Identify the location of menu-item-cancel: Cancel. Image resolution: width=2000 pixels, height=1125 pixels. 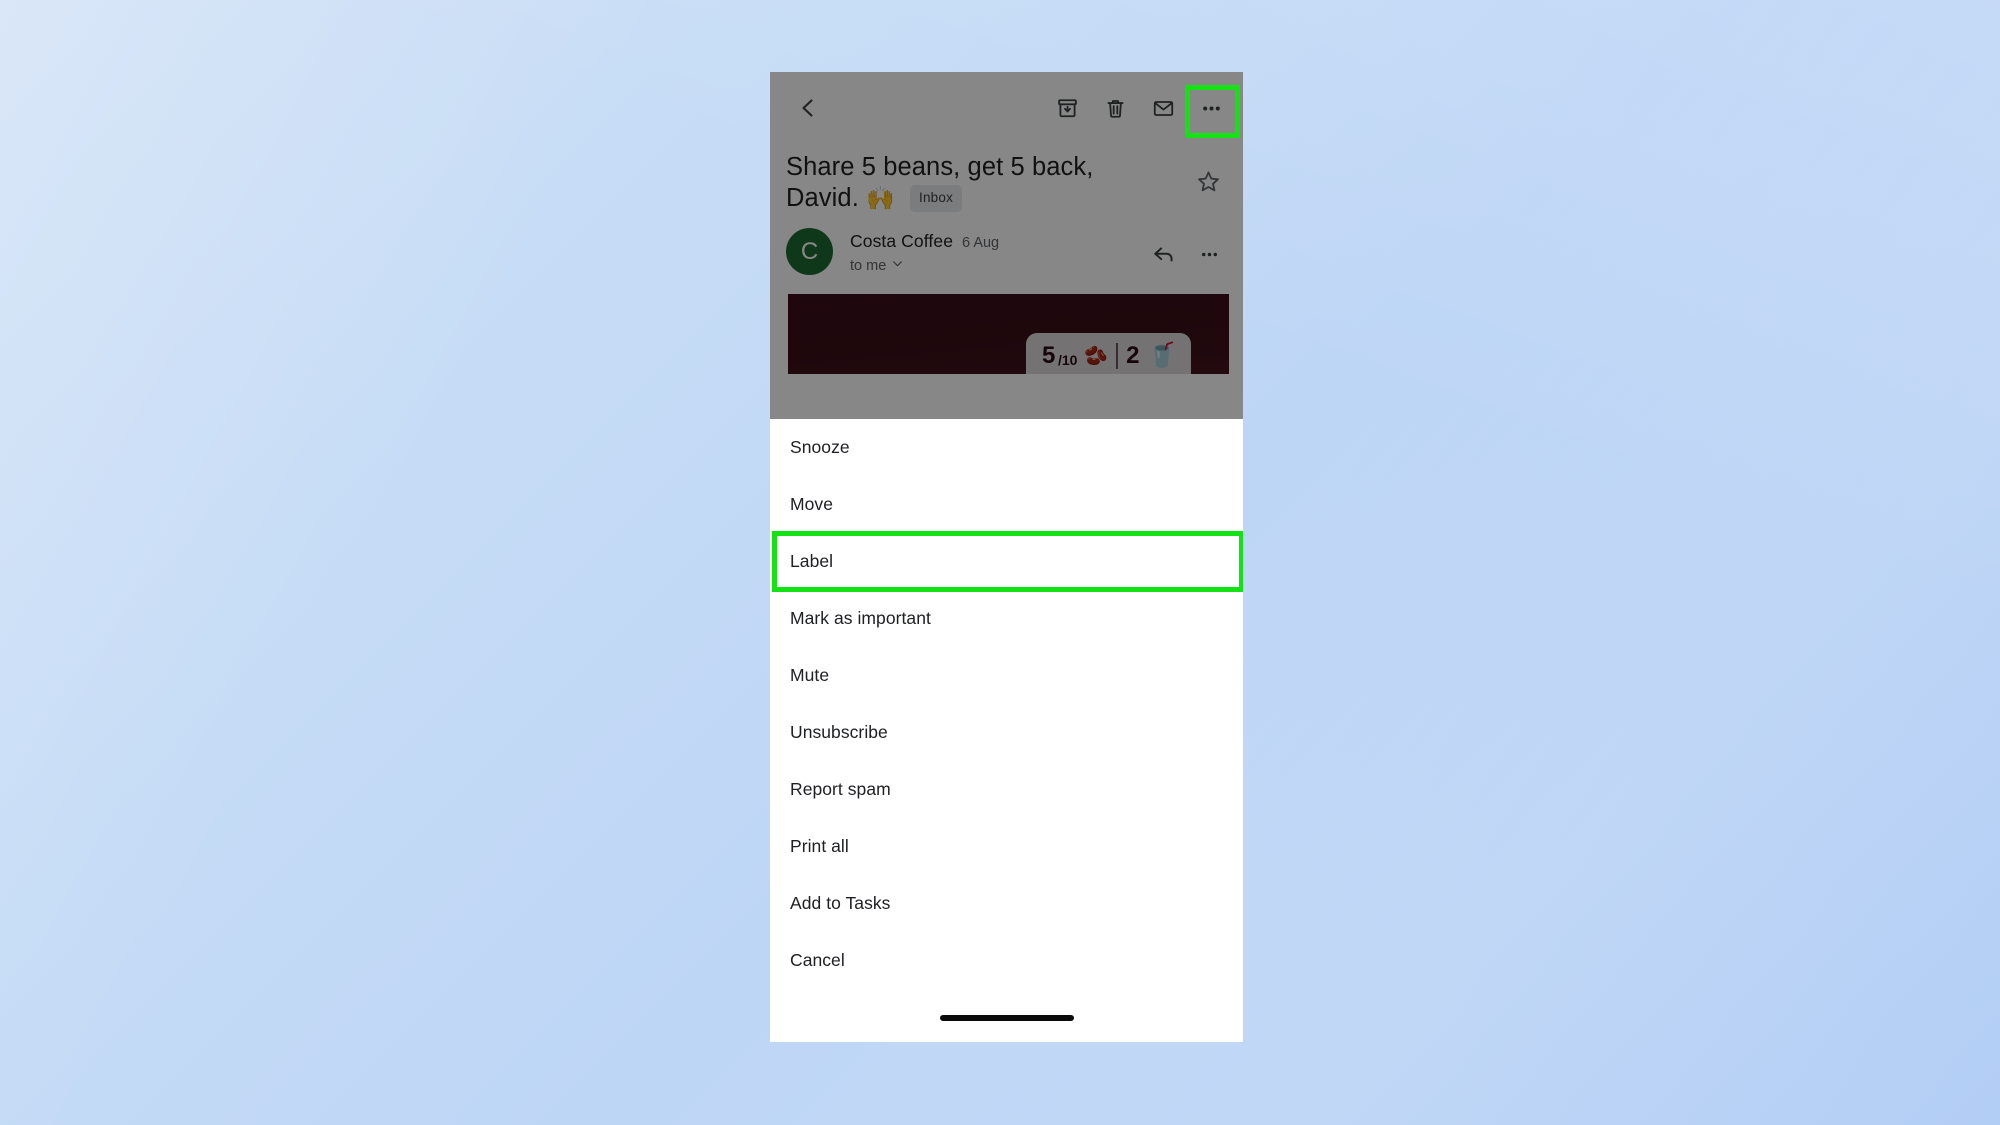
(1006, 960).